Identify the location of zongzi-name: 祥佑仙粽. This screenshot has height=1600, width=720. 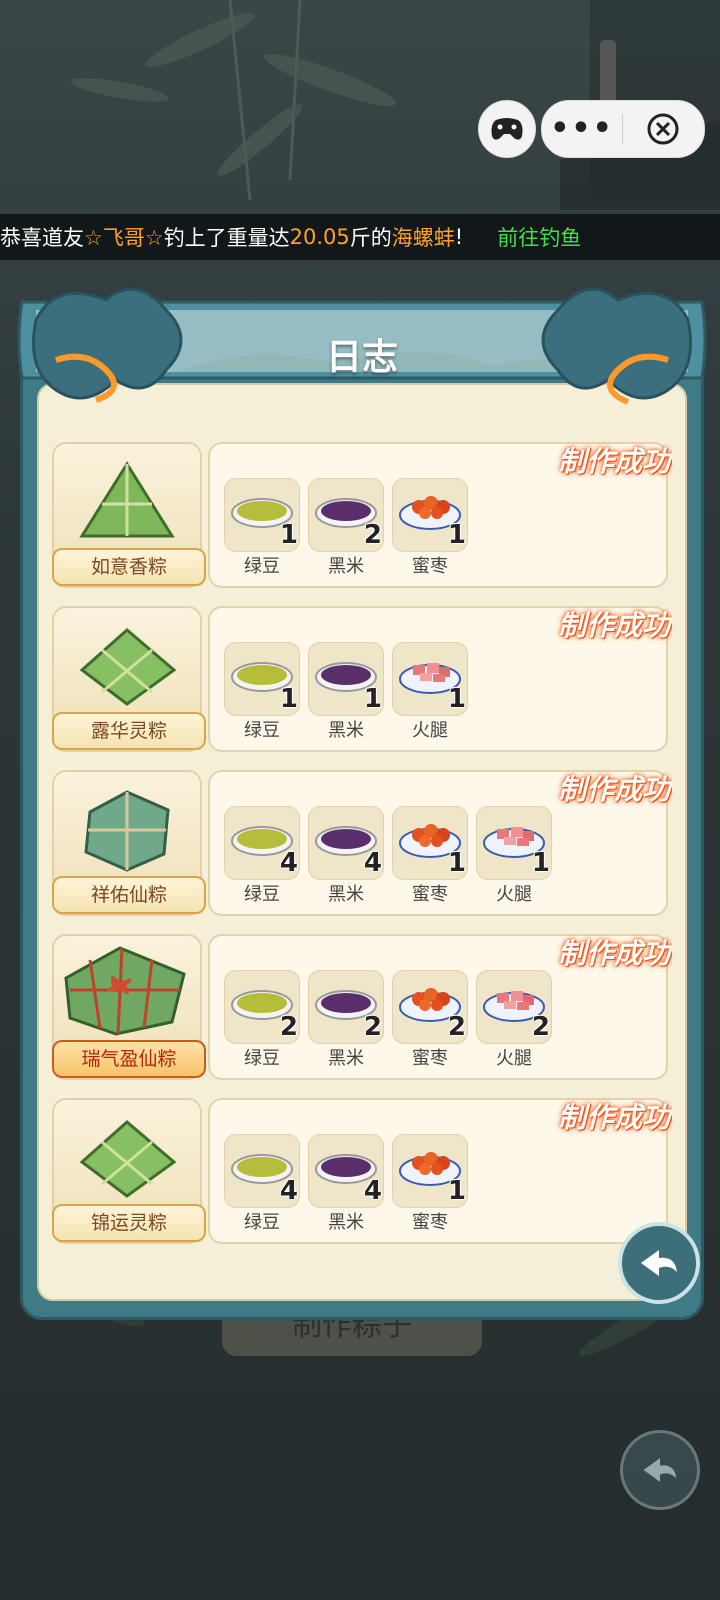
(129, 895).